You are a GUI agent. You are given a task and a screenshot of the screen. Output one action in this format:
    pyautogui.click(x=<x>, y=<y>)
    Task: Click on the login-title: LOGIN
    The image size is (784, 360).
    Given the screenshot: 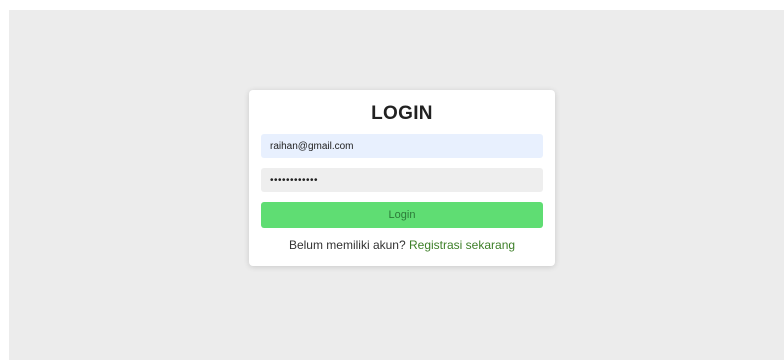 What is the action you would take?
    pyautogui.click(x=402, y=113)
    